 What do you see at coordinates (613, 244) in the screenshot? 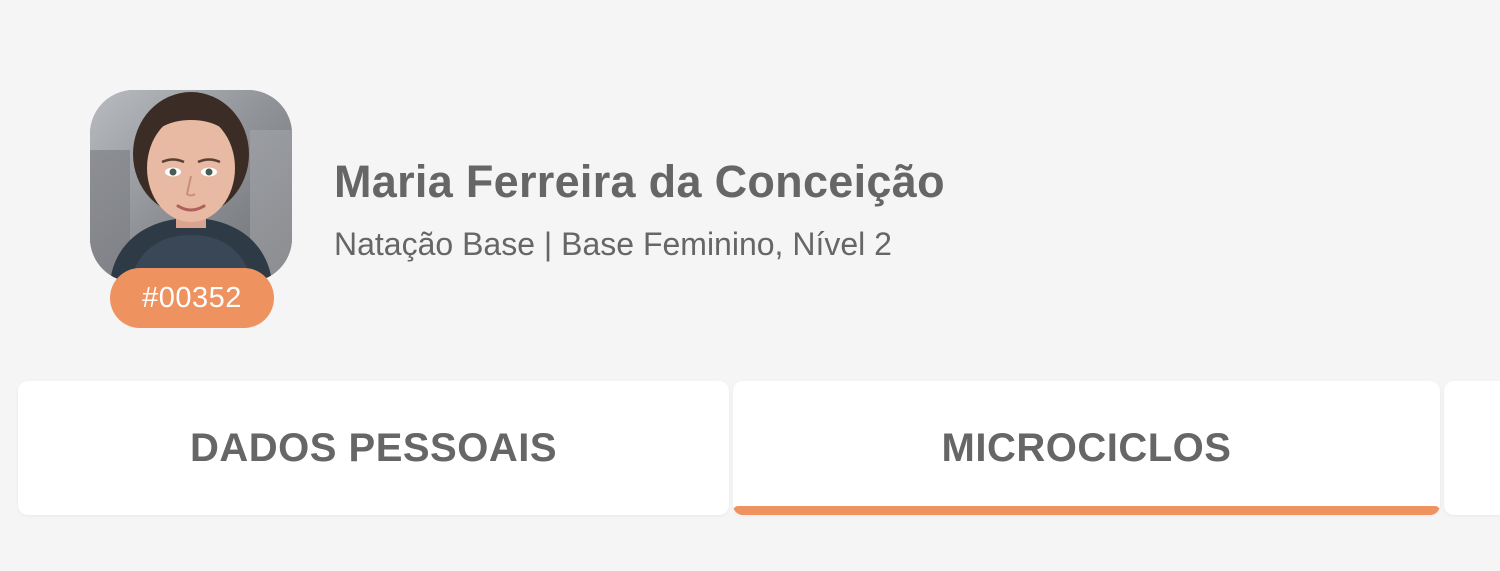
I see `athlete-group-subtitle: Natação Base | Base Feminino, Nível 2` at bounding box center [613, 244].